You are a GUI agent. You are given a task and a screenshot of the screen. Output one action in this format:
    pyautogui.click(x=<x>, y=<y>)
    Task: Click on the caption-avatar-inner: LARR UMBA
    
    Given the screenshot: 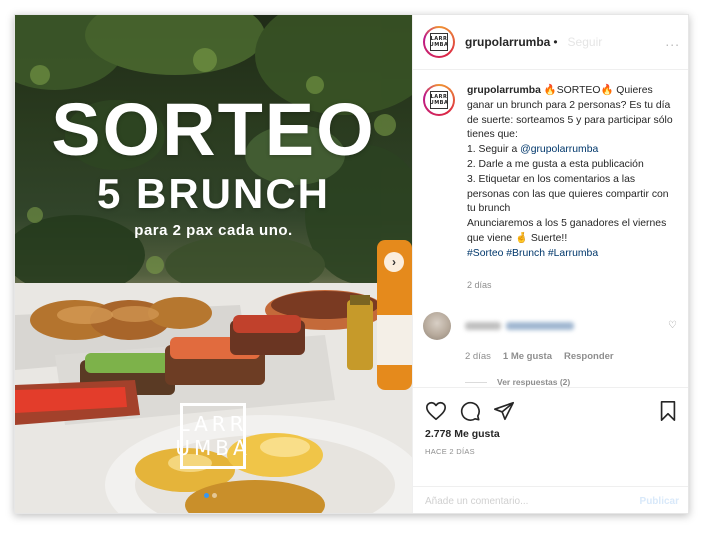 What is the action you would take?
    pyautogui.click(x=439, y=100)
    